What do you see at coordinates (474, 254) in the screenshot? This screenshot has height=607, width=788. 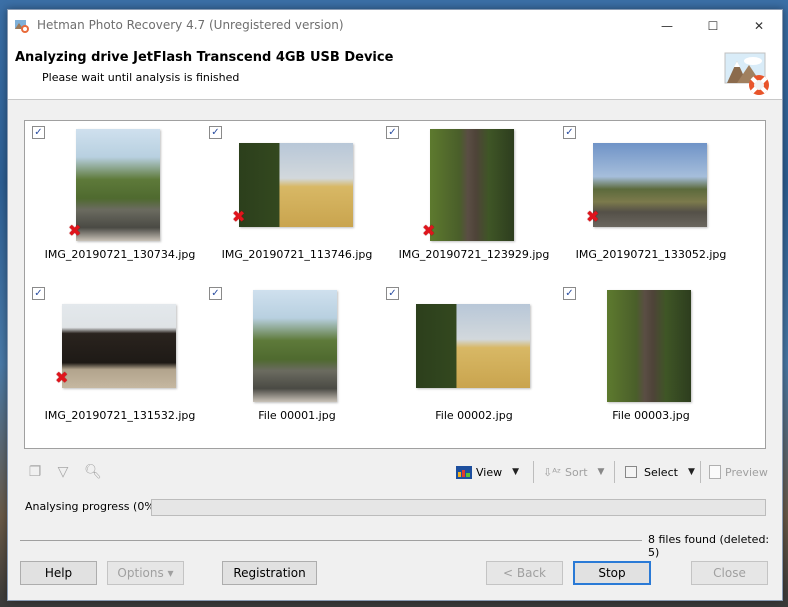 I see `file-name: IMG_20190721_123929.jpg` at bounding box center [474, 254].